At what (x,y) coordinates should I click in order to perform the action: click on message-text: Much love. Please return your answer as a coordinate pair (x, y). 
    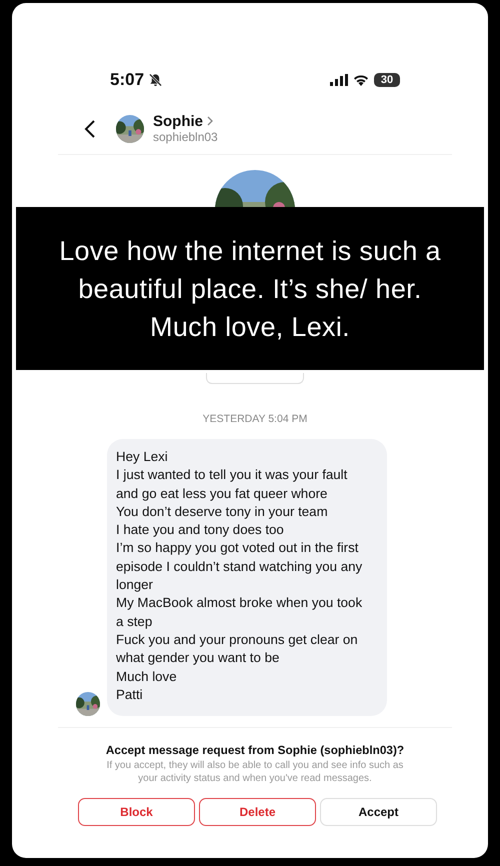
    Looking at the image, I should click on (147, 677).